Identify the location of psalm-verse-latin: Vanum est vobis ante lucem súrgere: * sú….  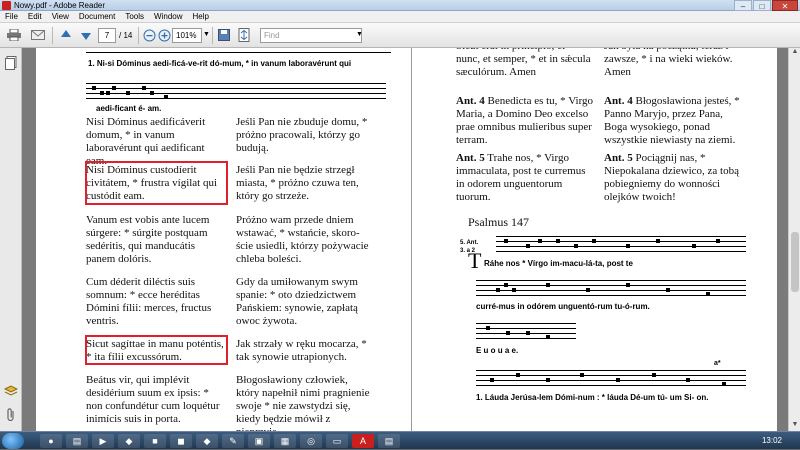
(148, 239).